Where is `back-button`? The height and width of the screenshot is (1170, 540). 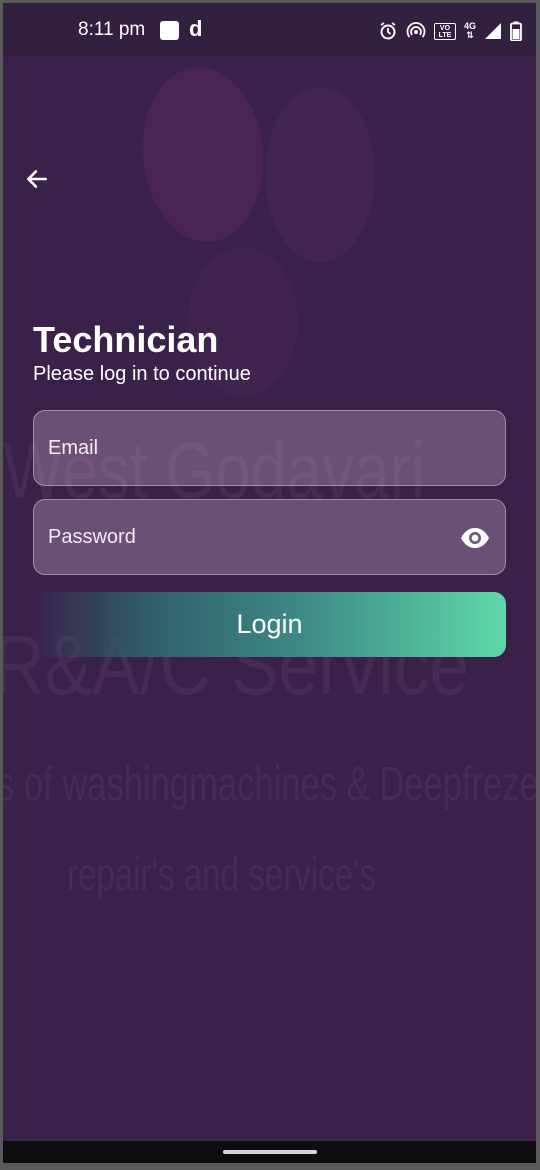 back-button is located at coordinates (37, 179).